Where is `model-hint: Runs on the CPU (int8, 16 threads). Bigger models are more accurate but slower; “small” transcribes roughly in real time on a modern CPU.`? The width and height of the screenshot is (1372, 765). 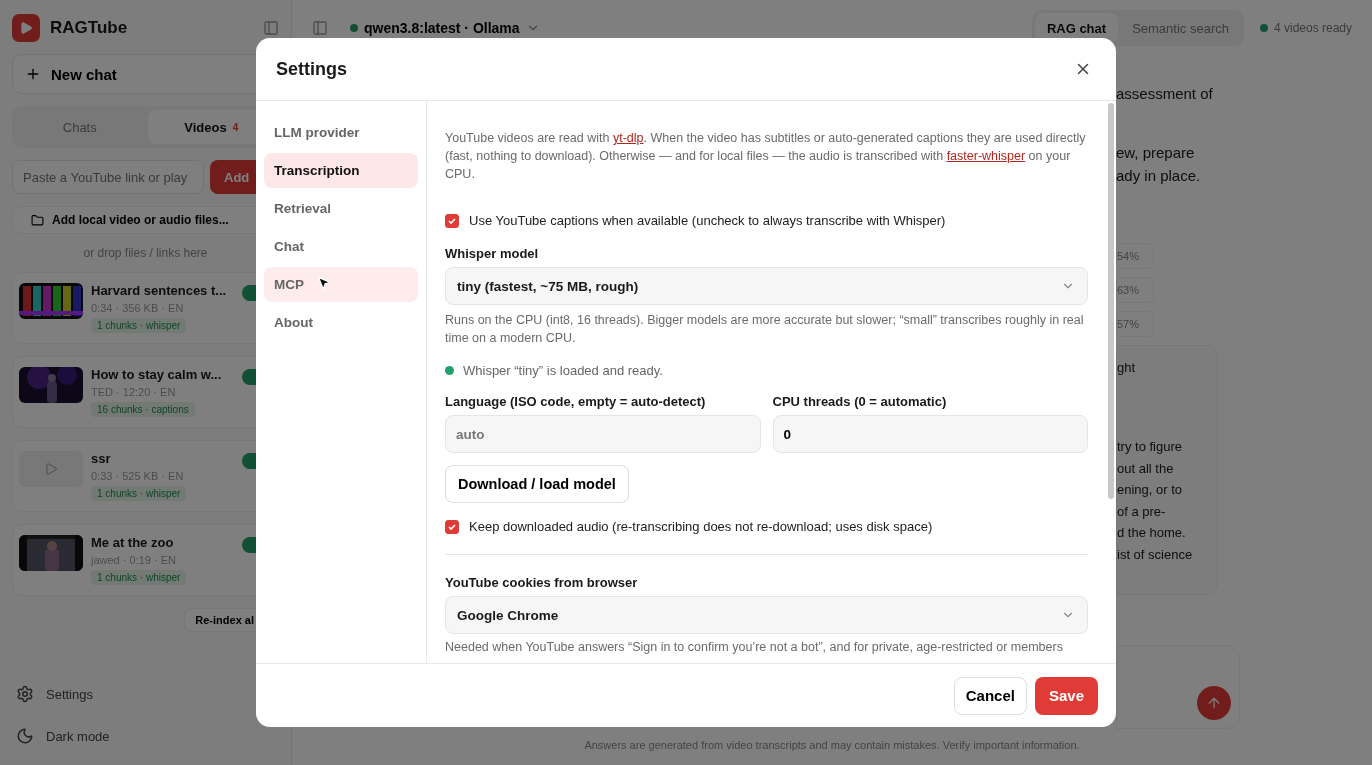
model-hint: Runs on the CPU (int8, 16 threads). Bigger models are more accurate but slower; “small” transcribes roughly in real time on a modern CPU. is located at coordinates (765, 329).